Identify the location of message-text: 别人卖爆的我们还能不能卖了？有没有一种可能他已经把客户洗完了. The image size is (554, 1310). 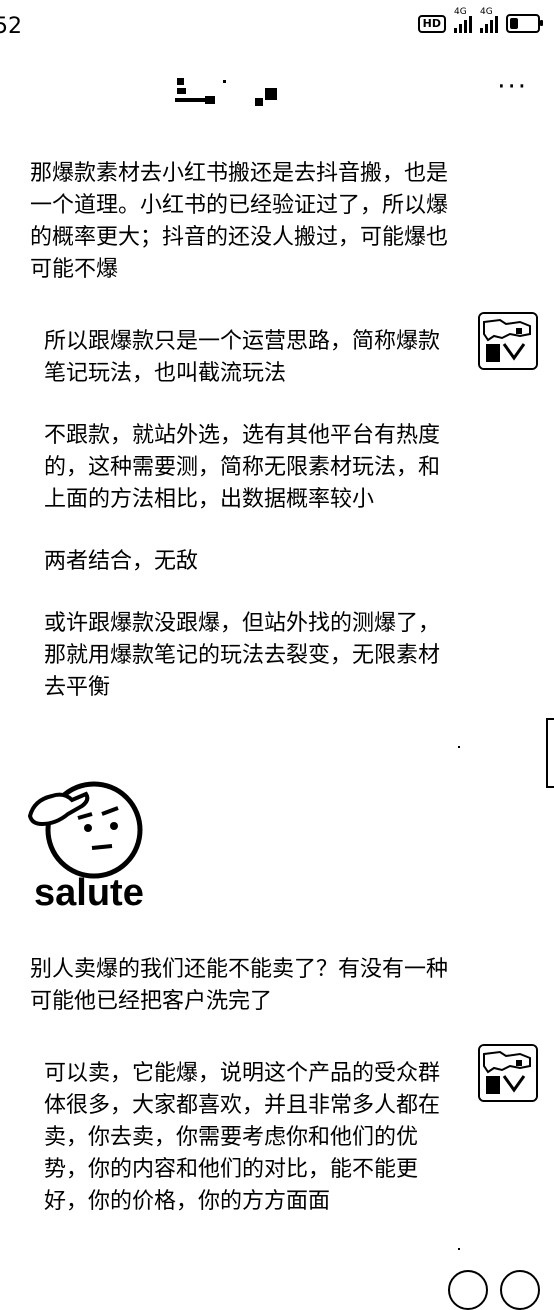
(239, 985).